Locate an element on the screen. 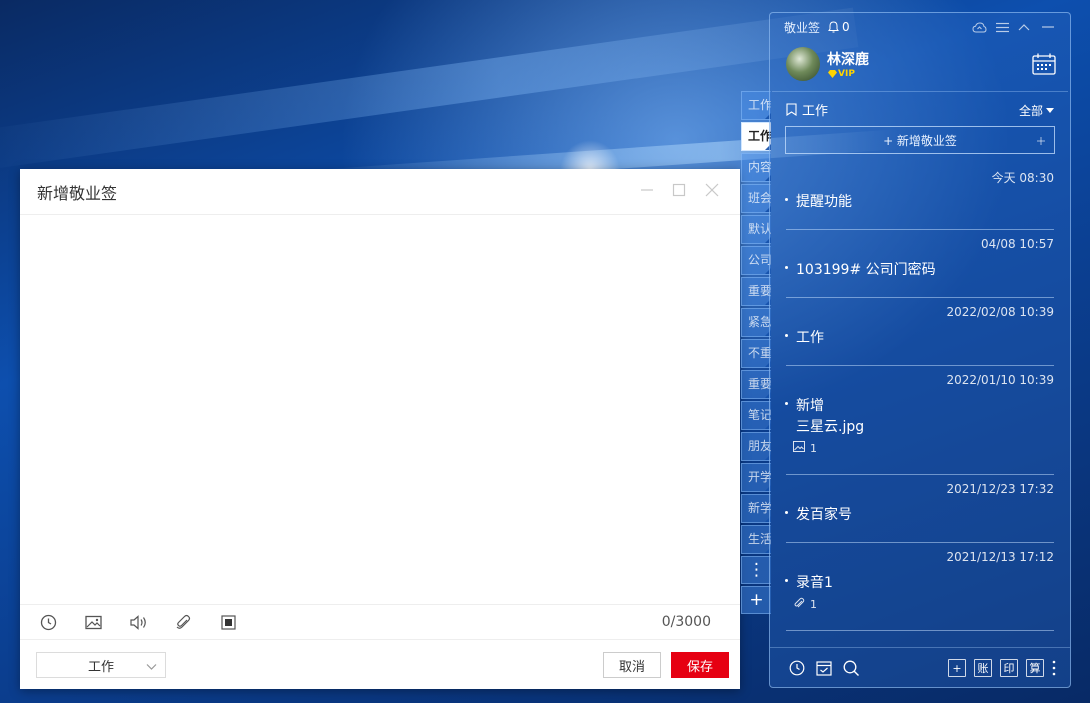 Image resolution: width=1090 pixels, height=703 pixels. note-item: 2021/12/13 17:12 录音1 1 is located at coordinates (919, 587).